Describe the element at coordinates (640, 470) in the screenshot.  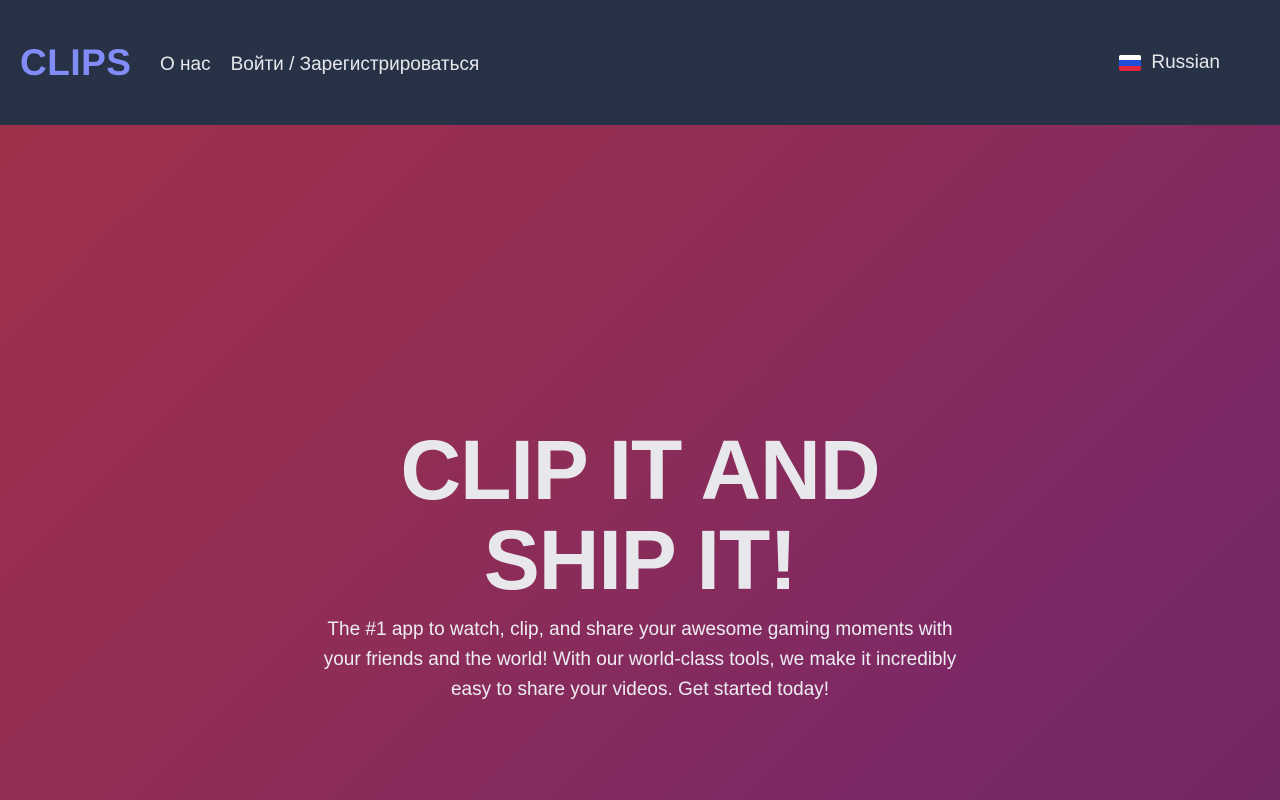
I see `hero-title-line-1: CLIP IT AND` at that location.